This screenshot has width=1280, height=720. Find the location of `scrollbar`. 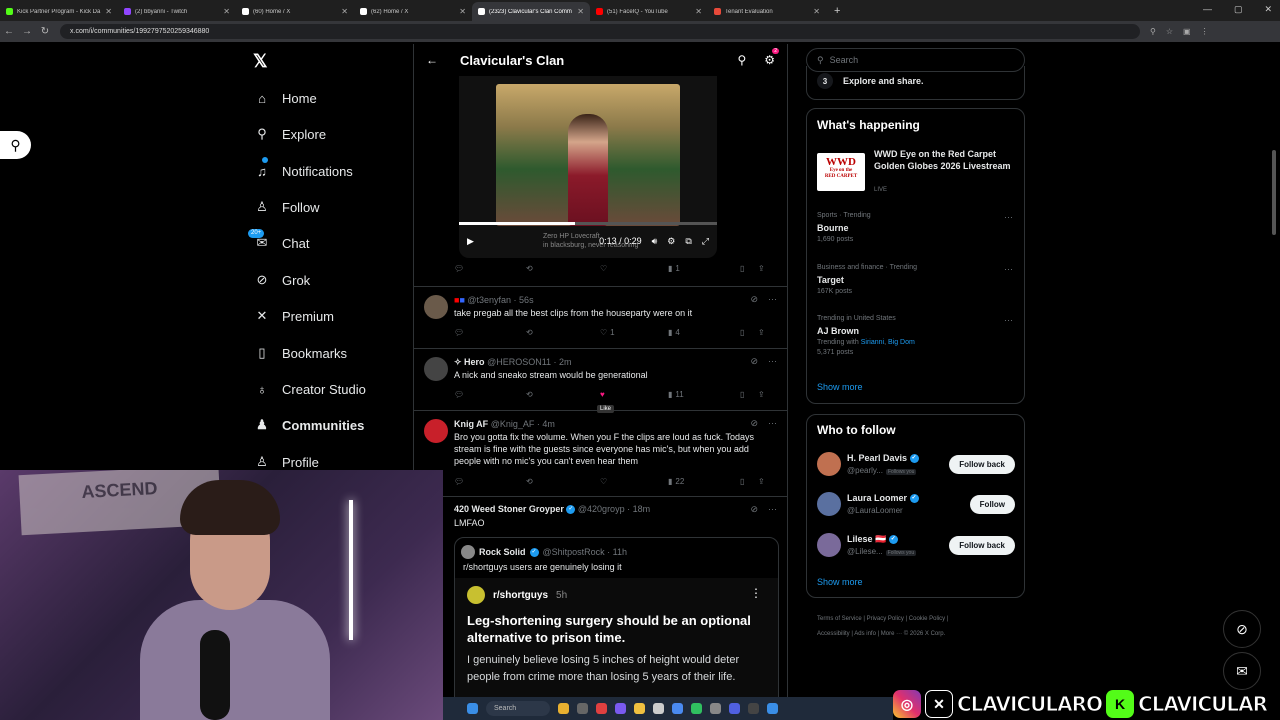

scrollbar is located at coordinates (1274, 192).